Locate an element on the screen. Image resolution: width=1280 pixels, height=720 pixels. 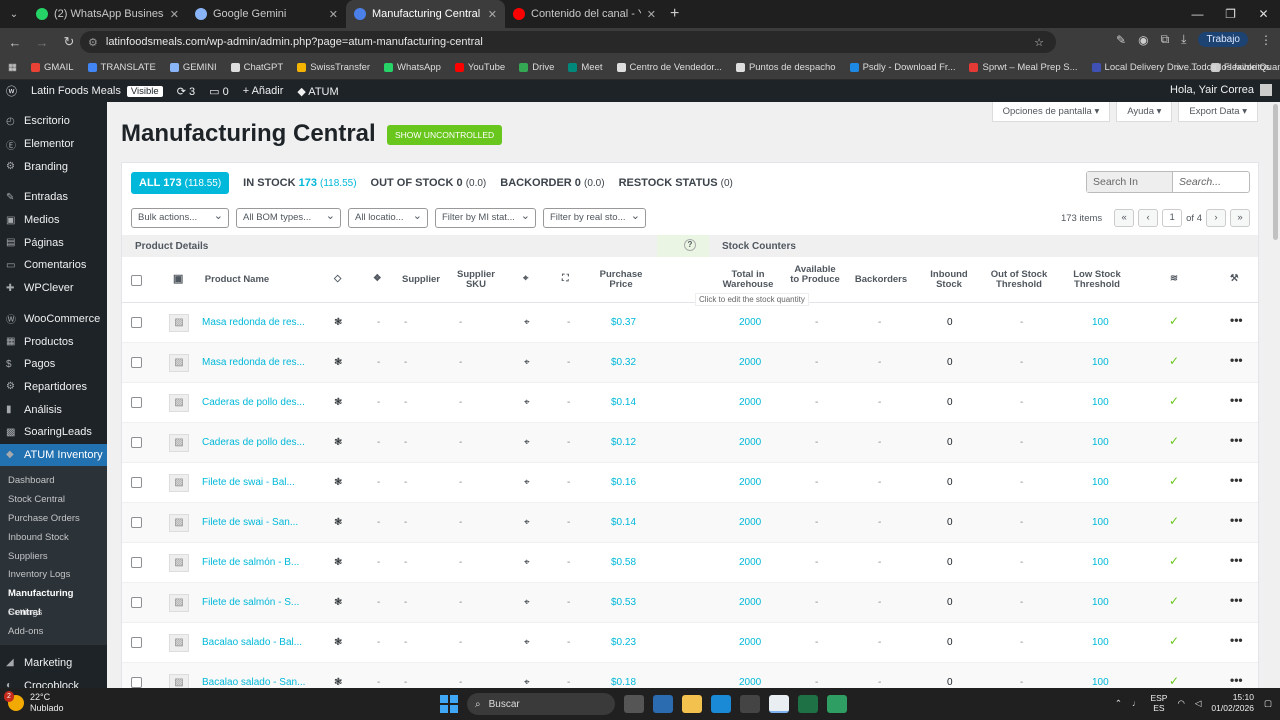
teams-icon is located at coordinates (663, 704).